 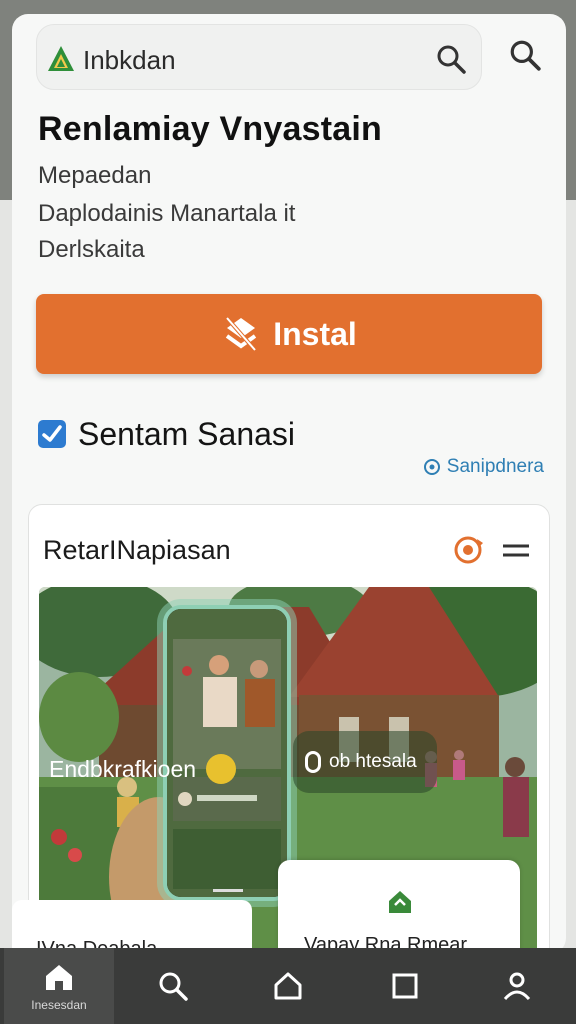 What do you see at coordinates (241, 334) in the screenshot?
I see `install-icon` at bounding box center [241, 334].